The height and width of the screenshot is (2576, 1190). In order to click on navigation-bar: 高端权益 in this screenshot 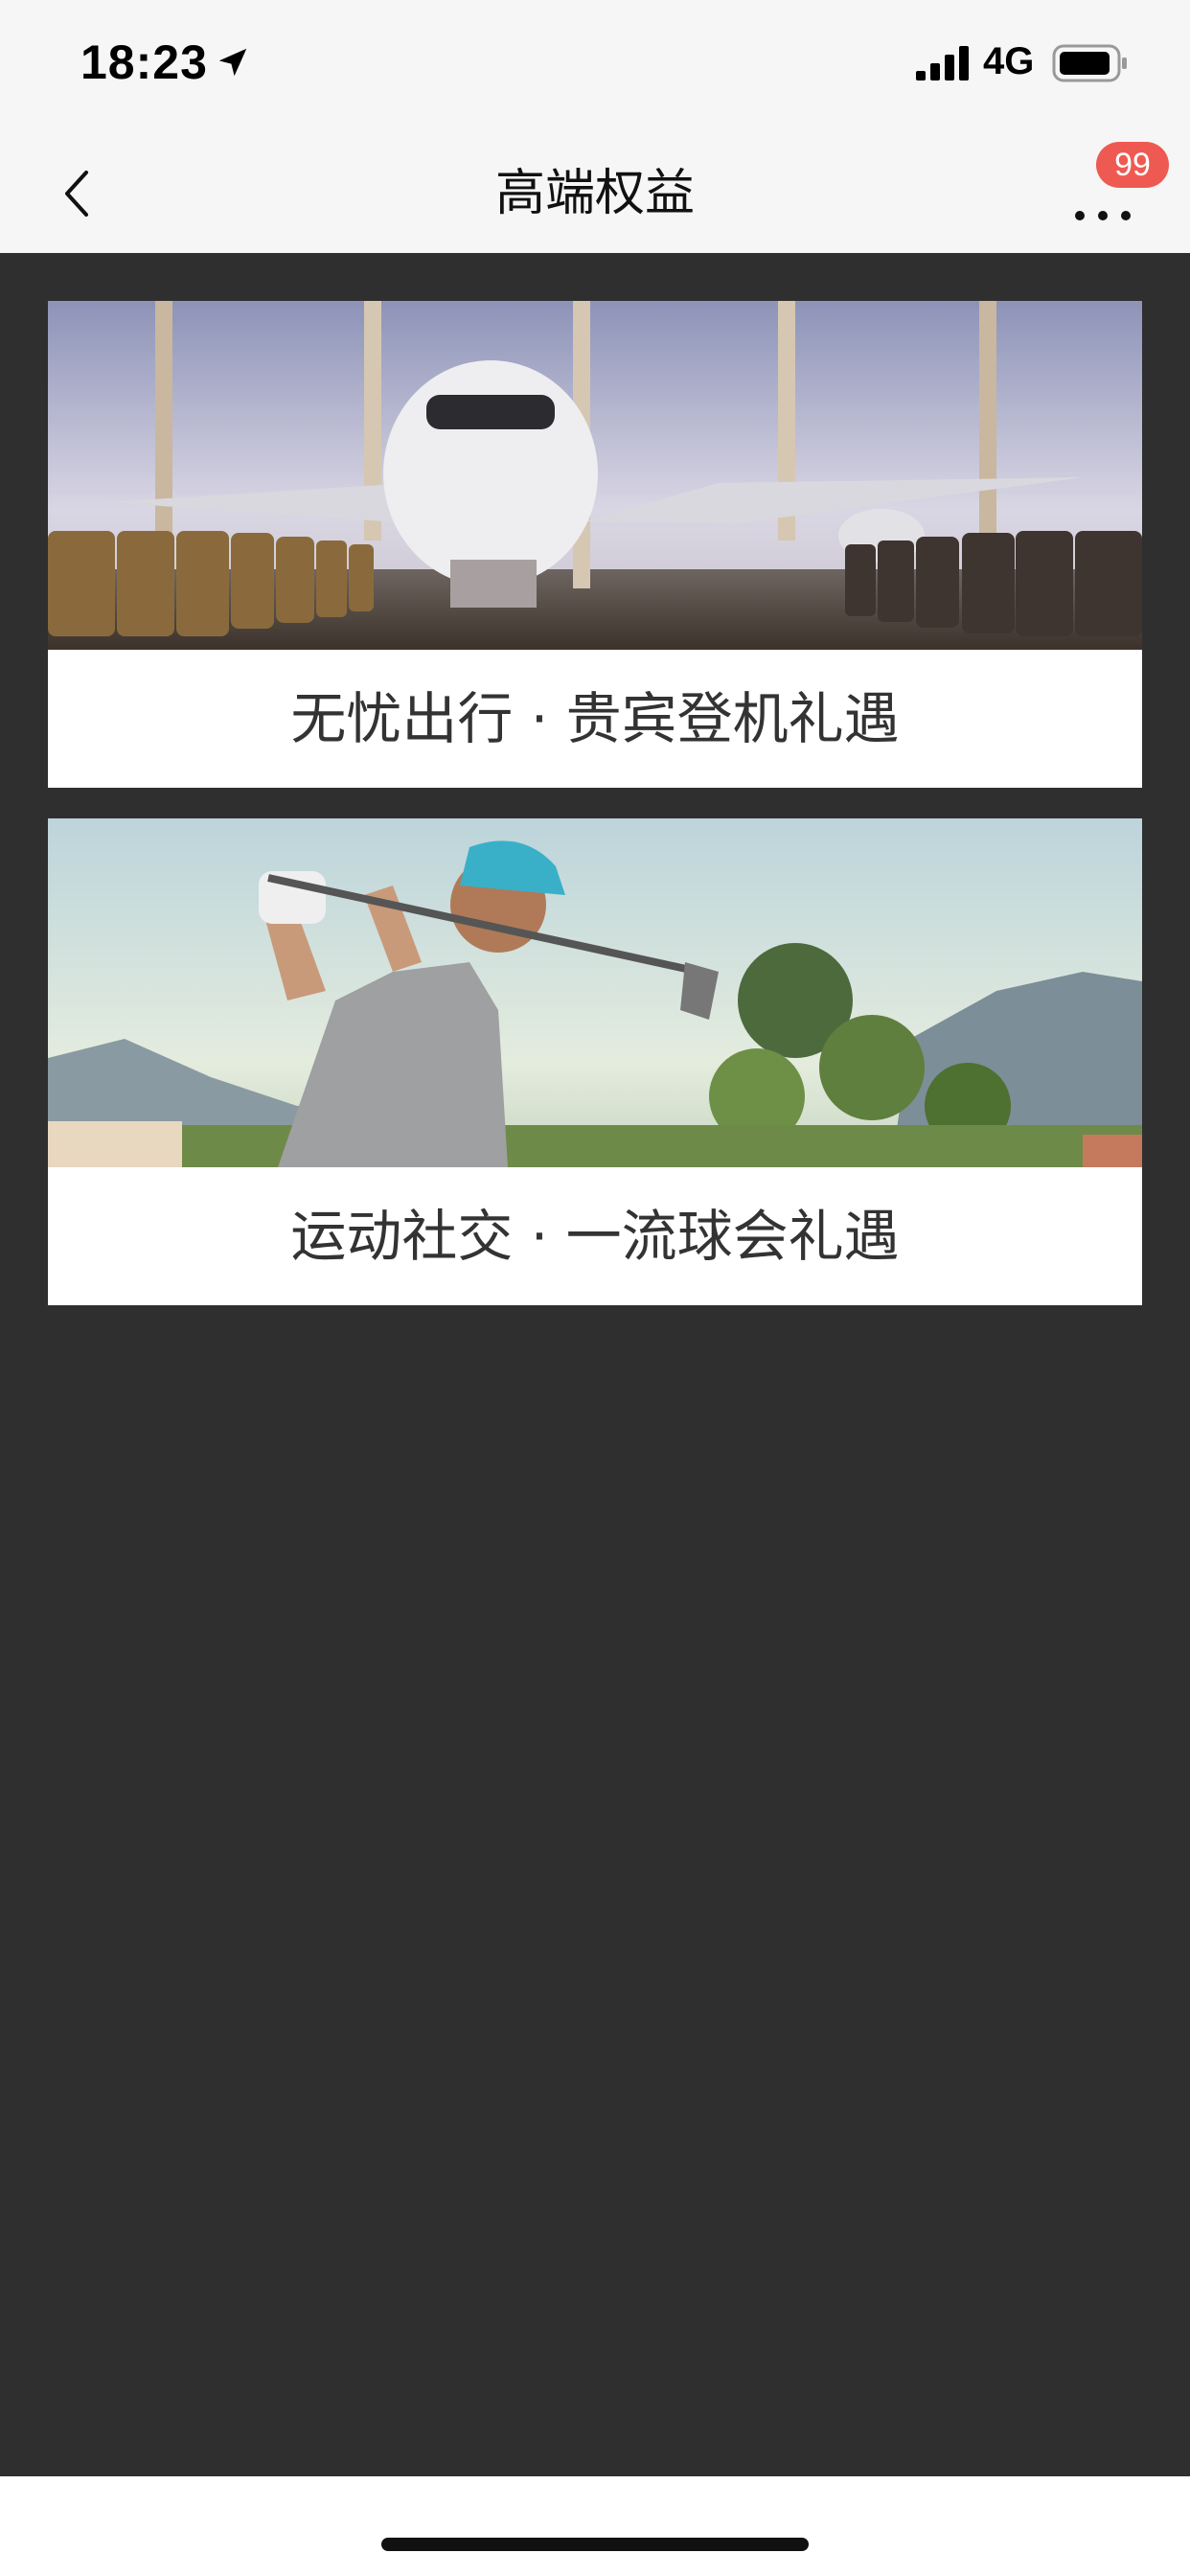, I will do `click(595, 193)`.